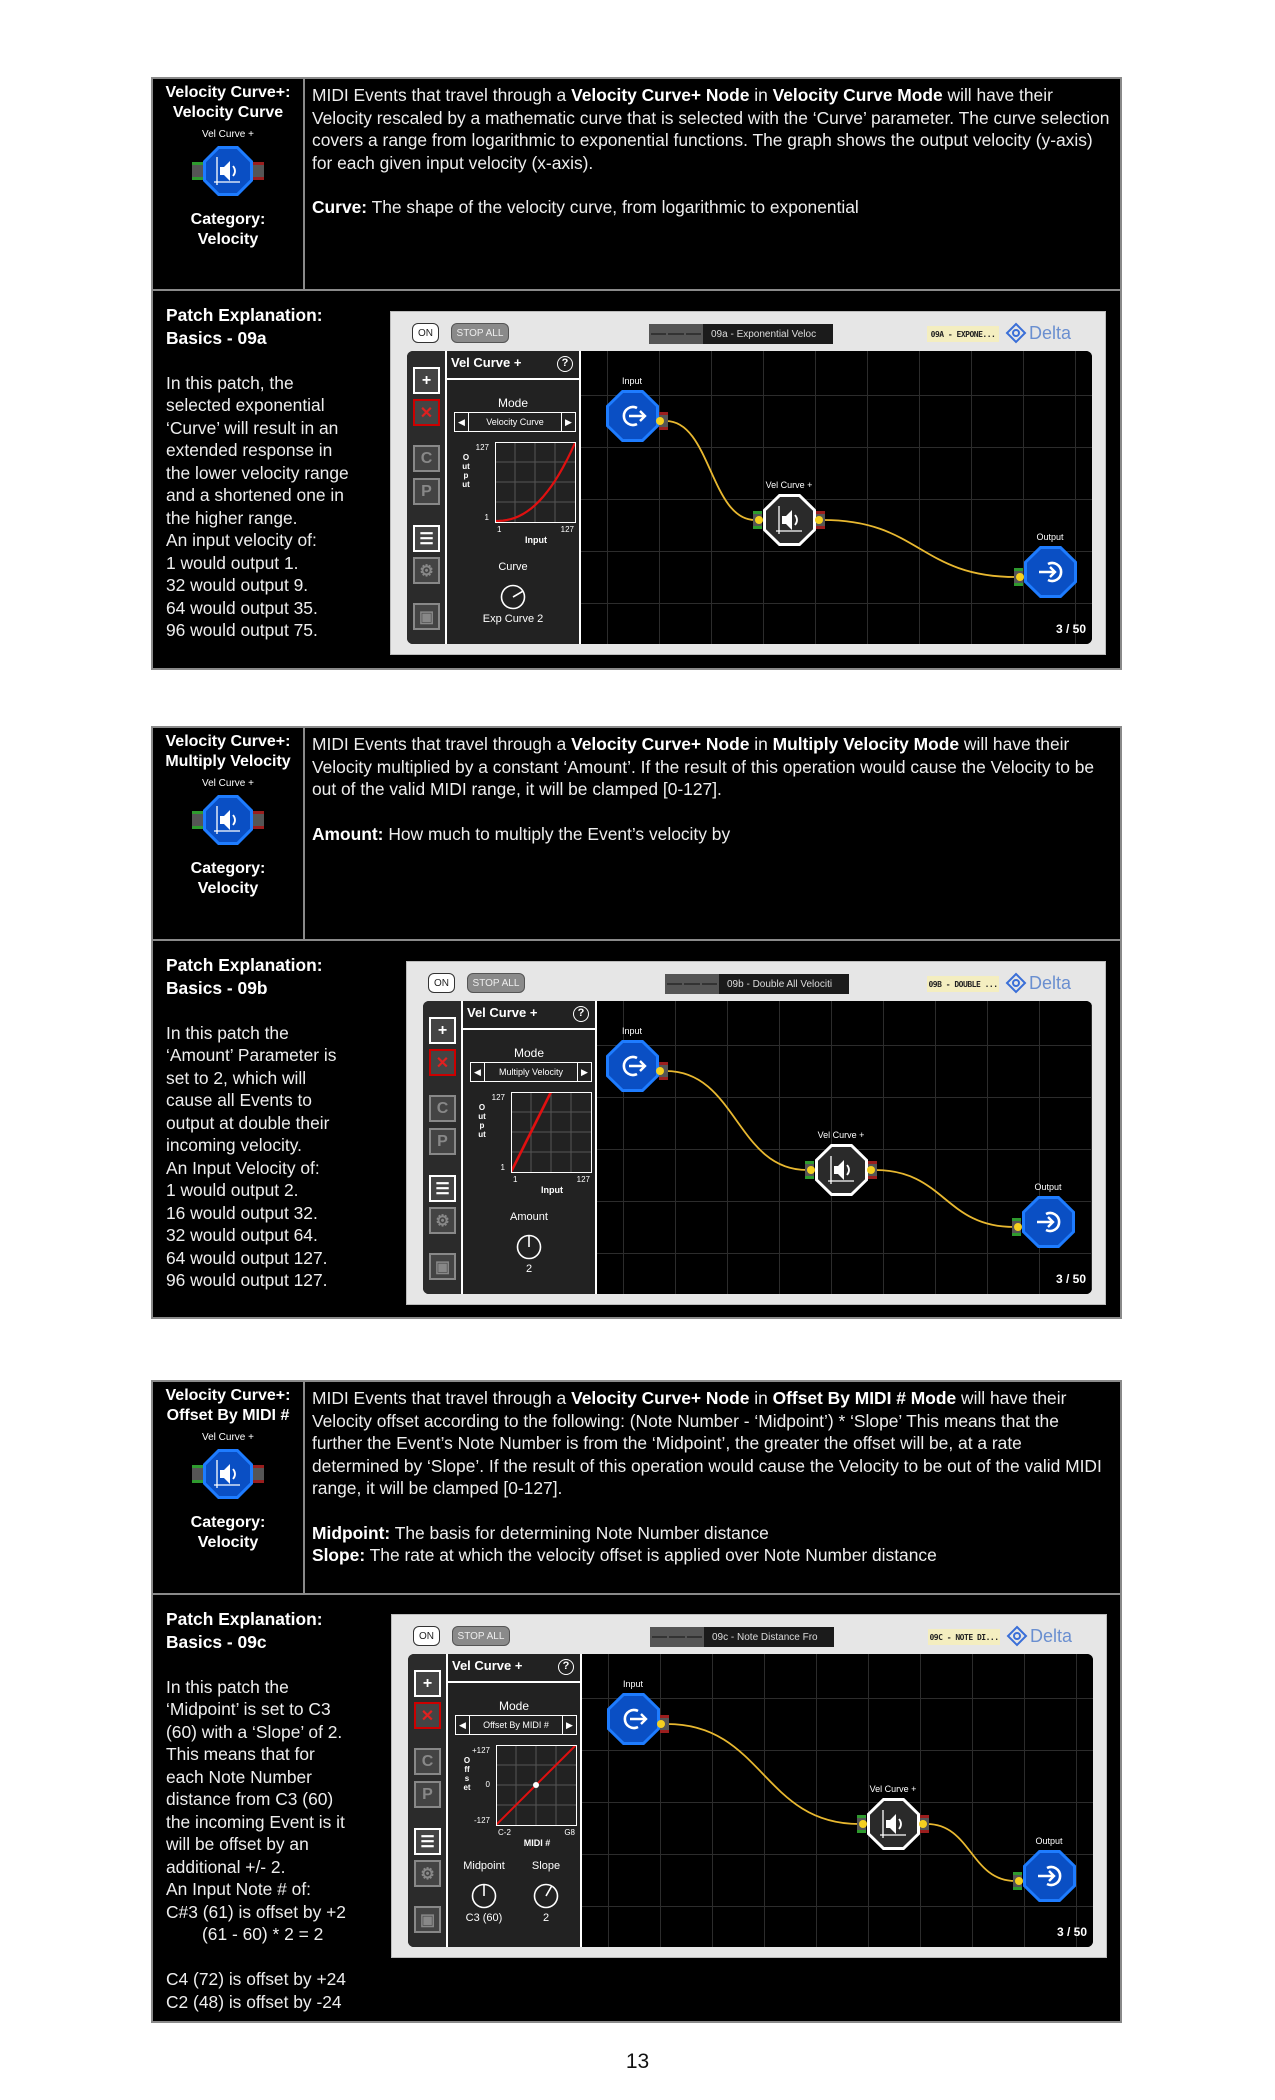 The height and width of the screenshot is (2100, 1275). What do you see at coordinates (228, 741) in the screenshot?
I see `node-title-line: Velocity Curve+:` at bounding box center [228, 741].